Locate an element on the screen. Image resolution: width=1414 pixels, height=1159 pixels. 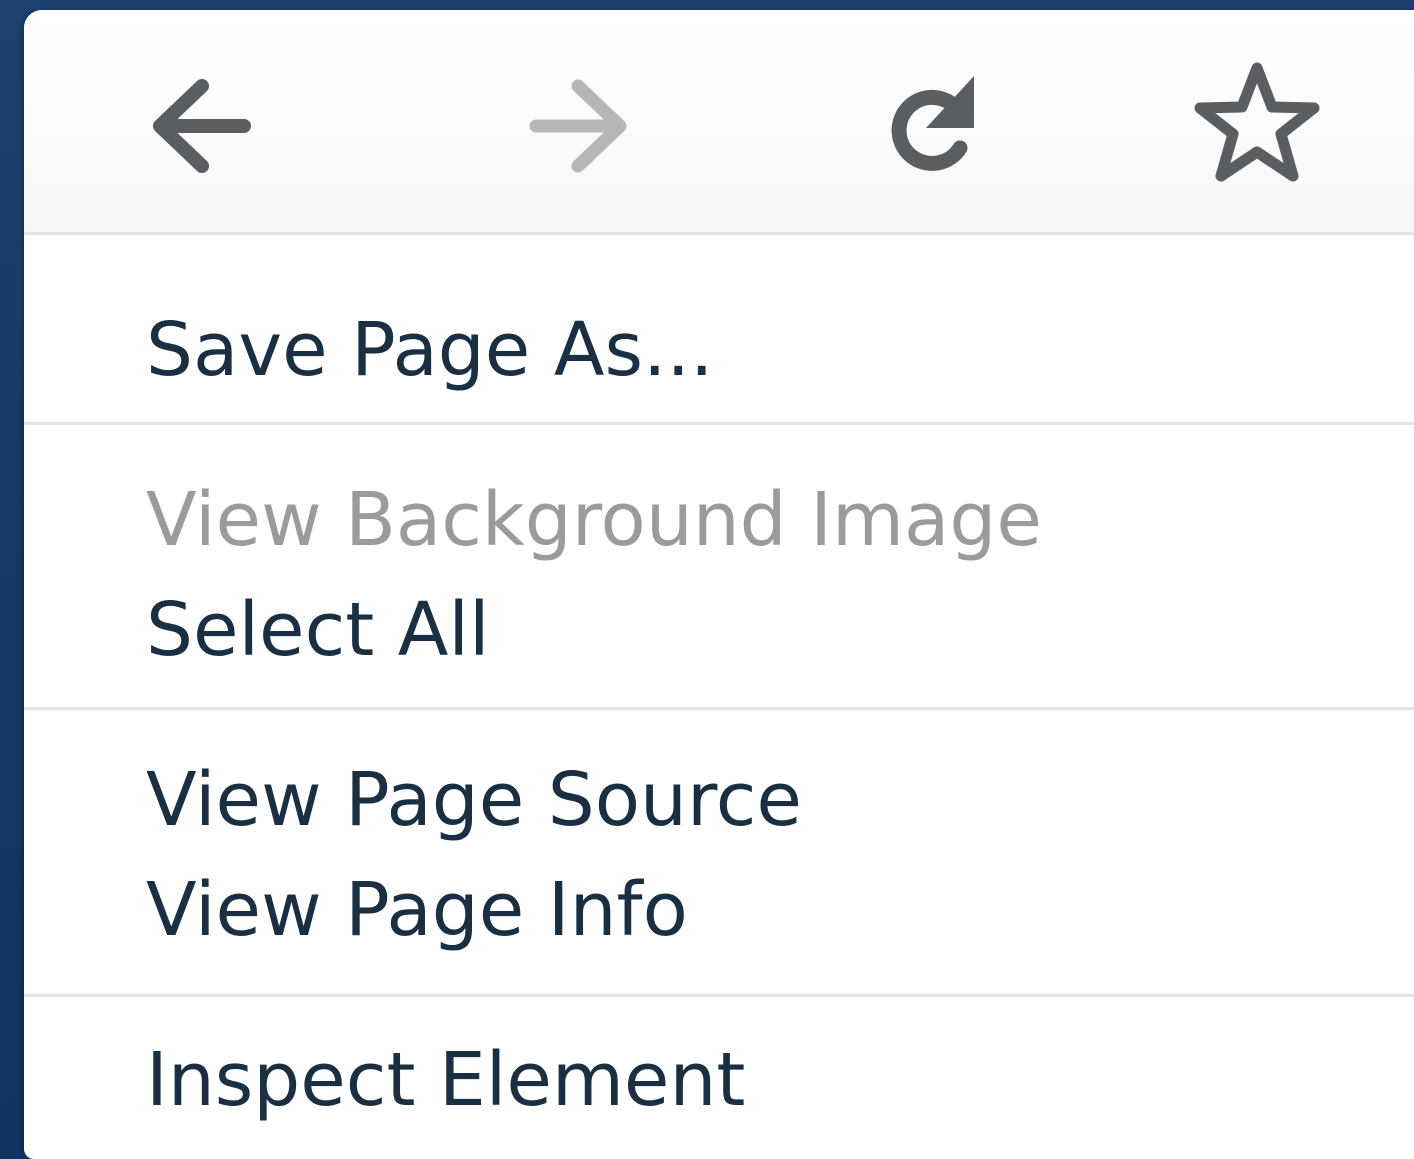
forward-arrow-icon is located at coordinates (578, 126).